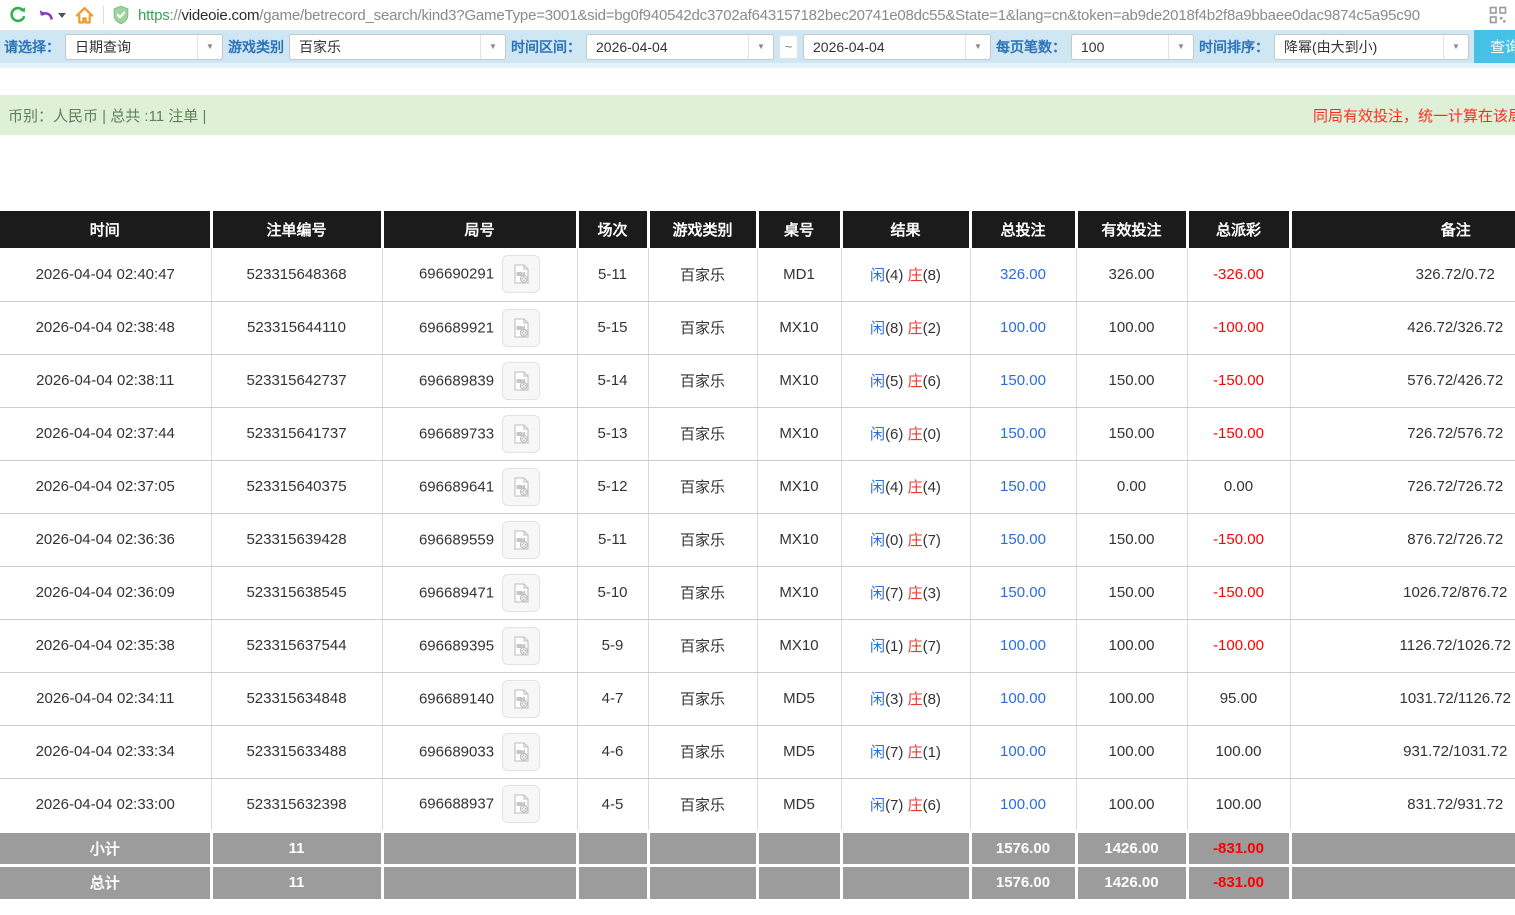 This screenshot has height=915, width=1515. I want to click on table-header-cell: 结果, so click(906, 229).